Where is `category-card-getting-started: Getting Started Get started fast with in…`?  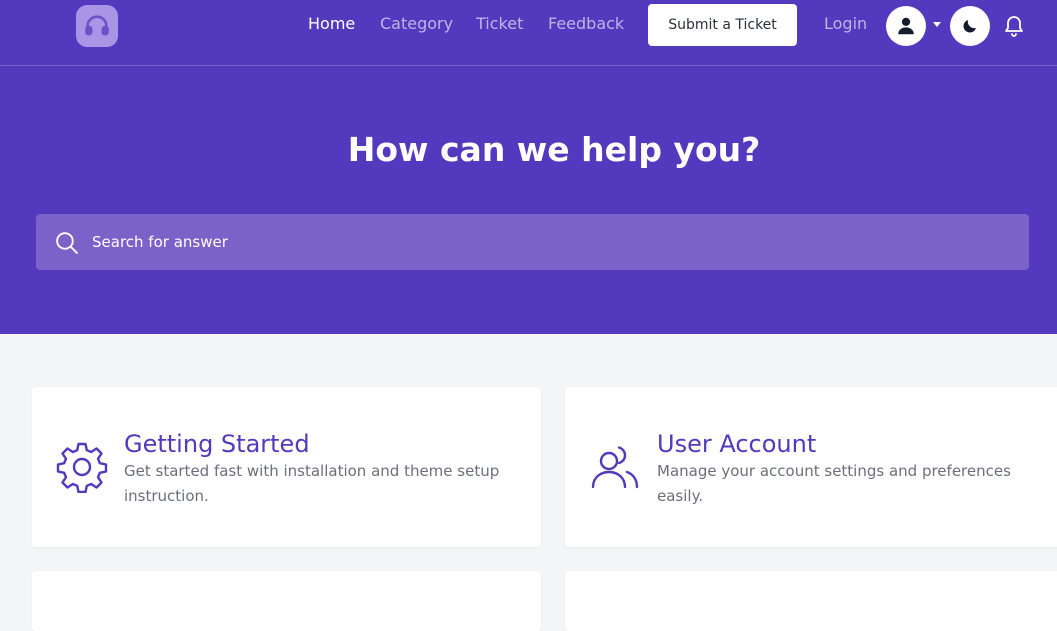 category-card-getting-started: Getting Started Get started fast with in… is located at coordinates (286, 467).